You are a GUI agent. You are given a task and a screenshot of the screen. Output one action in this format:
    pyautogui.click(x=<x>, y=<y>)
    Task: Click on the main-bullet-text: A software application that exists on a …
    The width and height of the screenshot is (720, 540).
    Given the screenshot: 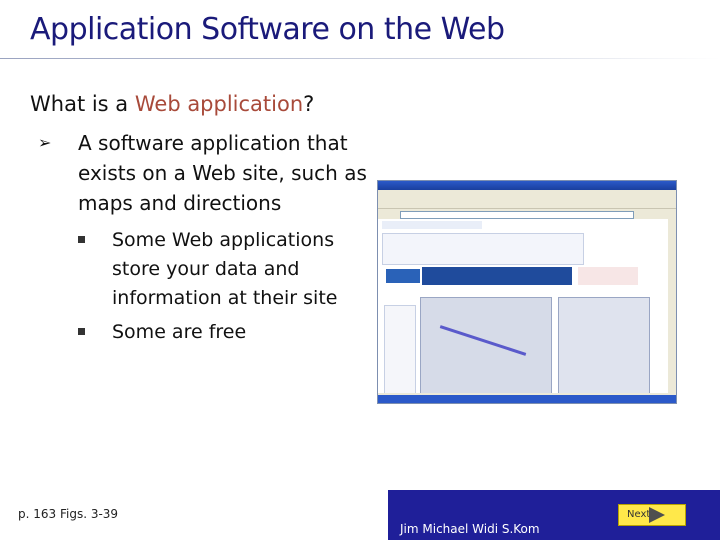 What is the action you would take?
    pyautogui.click(x=222, y=173)
    